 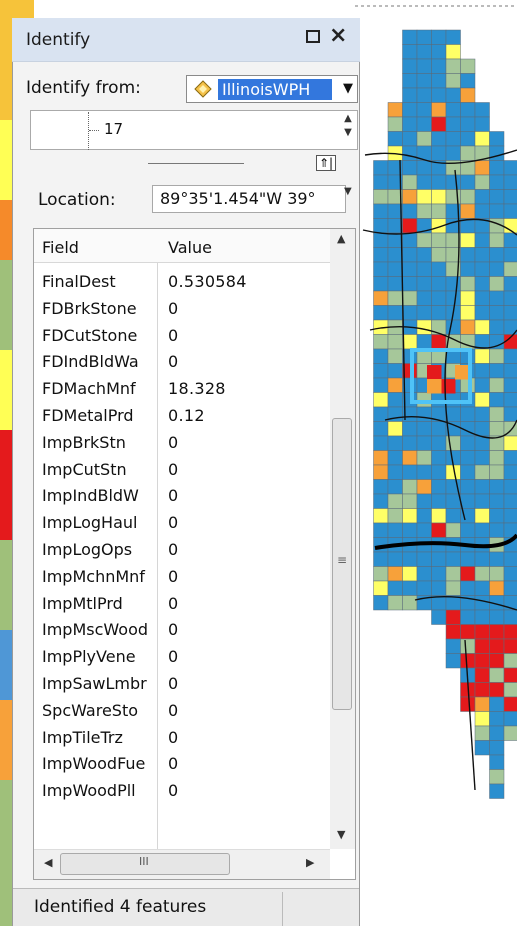 What do you see at coordinates (186, 415) in the screenshot?
I see `field-value: 0.12` at bounding box center [186, 415].